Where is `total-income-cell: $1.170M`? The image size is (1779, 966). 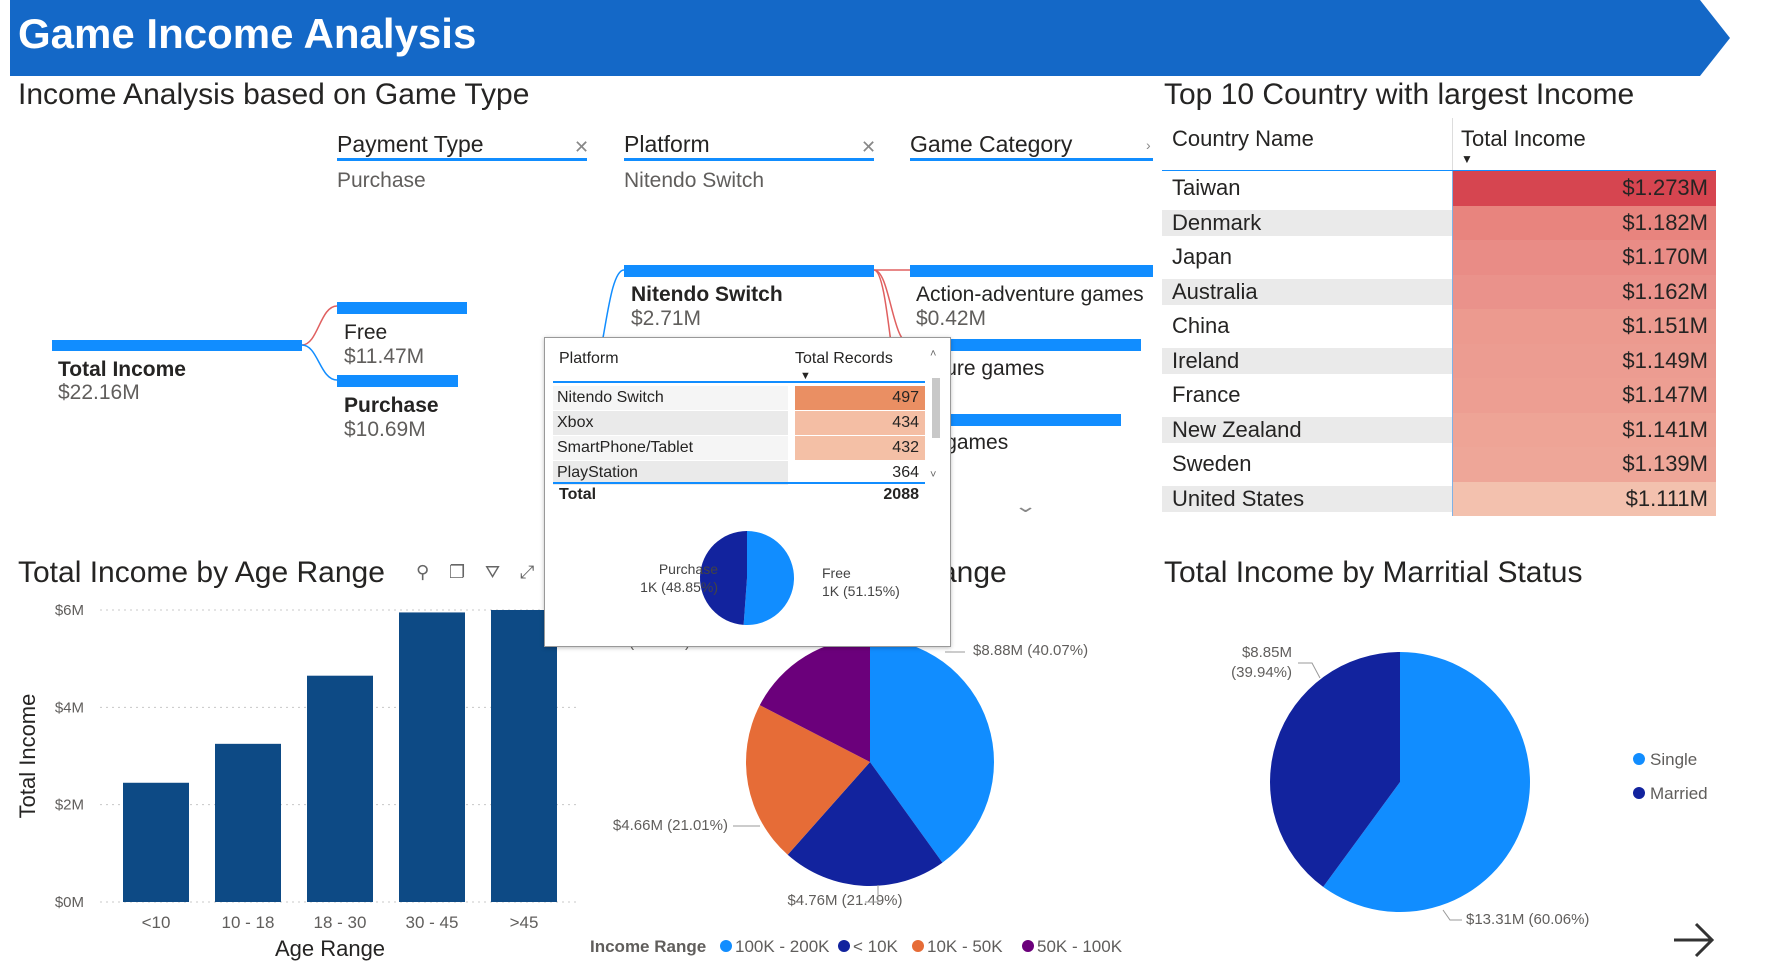
total-income-cell: $1.170M is located at coordinates (1584, 257).